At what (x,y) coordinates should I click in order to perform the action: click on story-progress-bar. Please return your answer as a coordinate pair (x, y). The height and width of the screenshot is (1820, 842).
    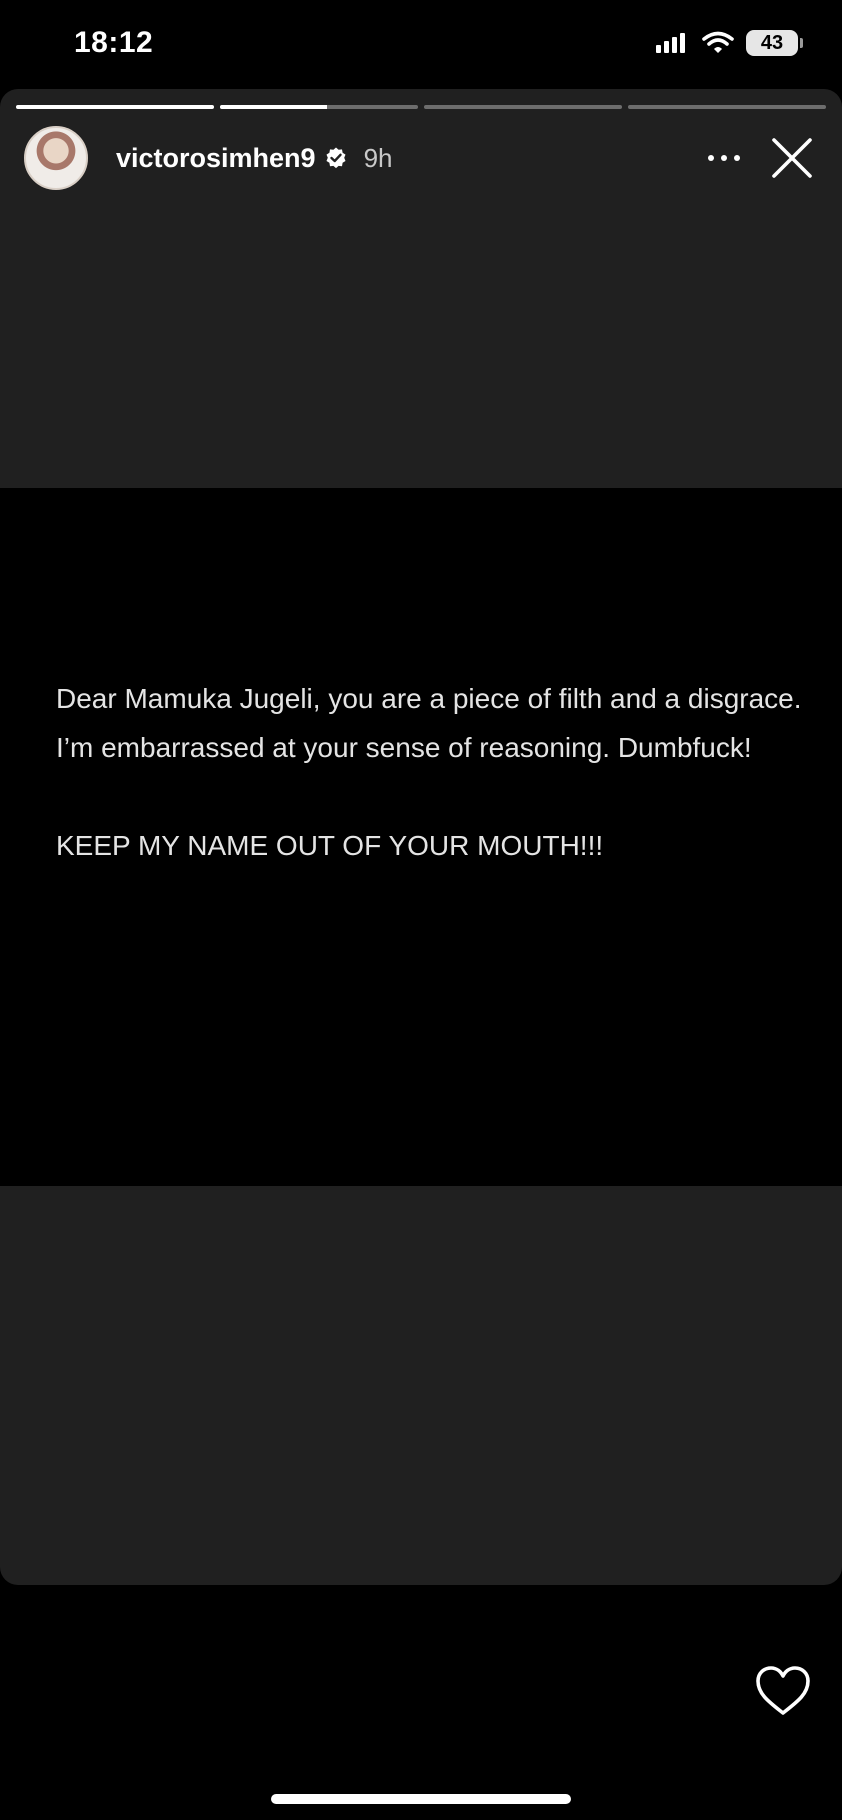
    Looking at the image, I should click on (421, 107).